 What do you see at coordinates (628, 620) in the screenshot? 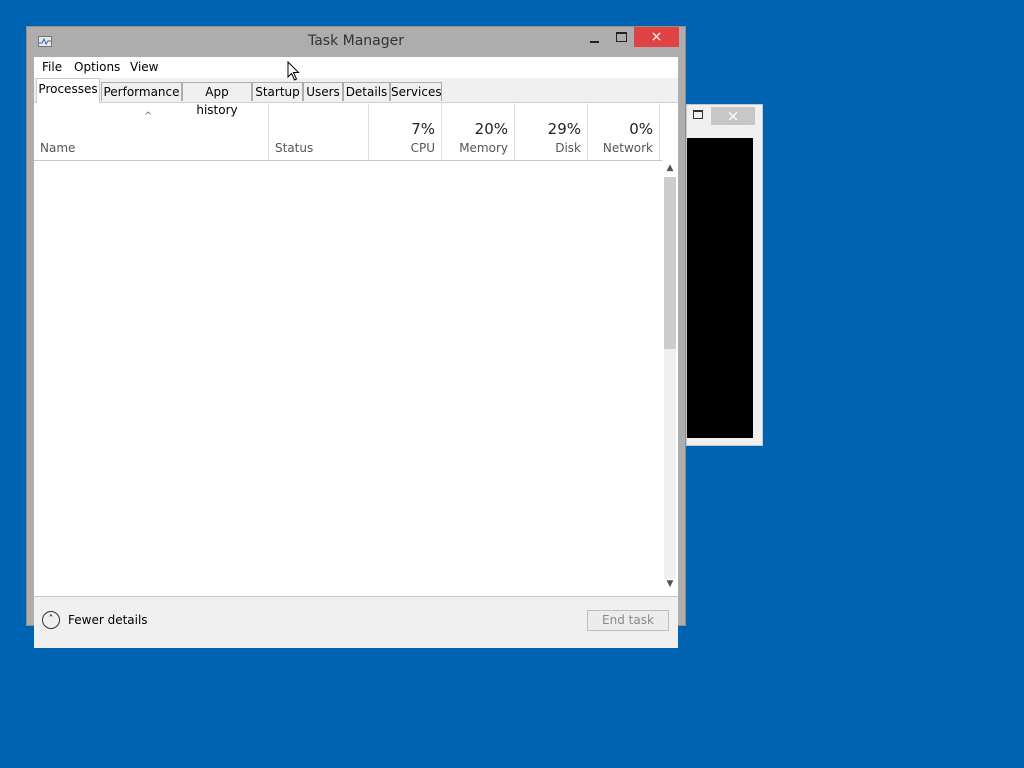
I see `end-task-button: End task` at bounding box center [628, 620].